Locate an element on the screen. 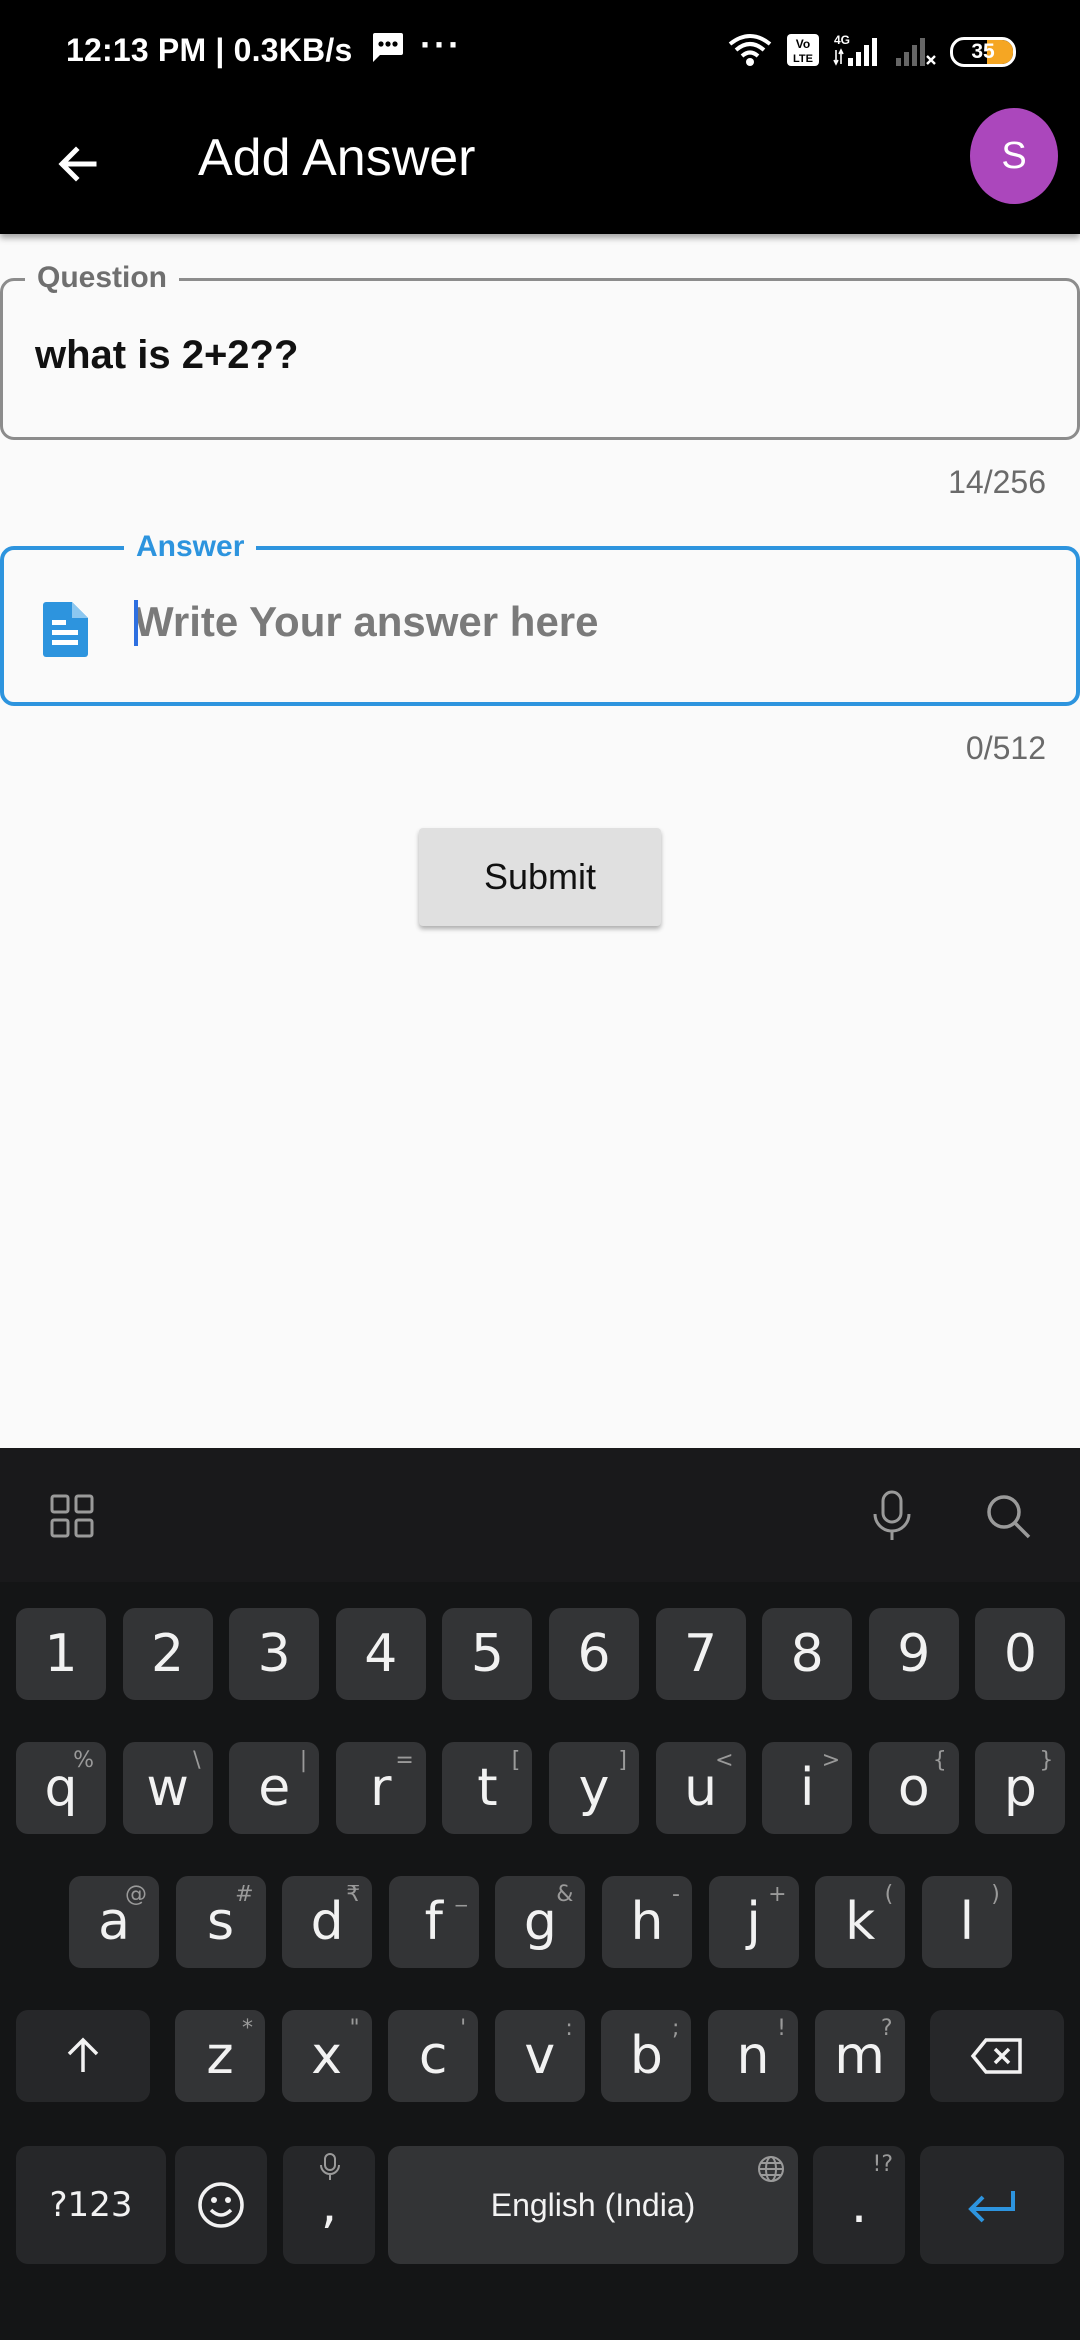  avatar: S is located at coordinates (1014, 156).